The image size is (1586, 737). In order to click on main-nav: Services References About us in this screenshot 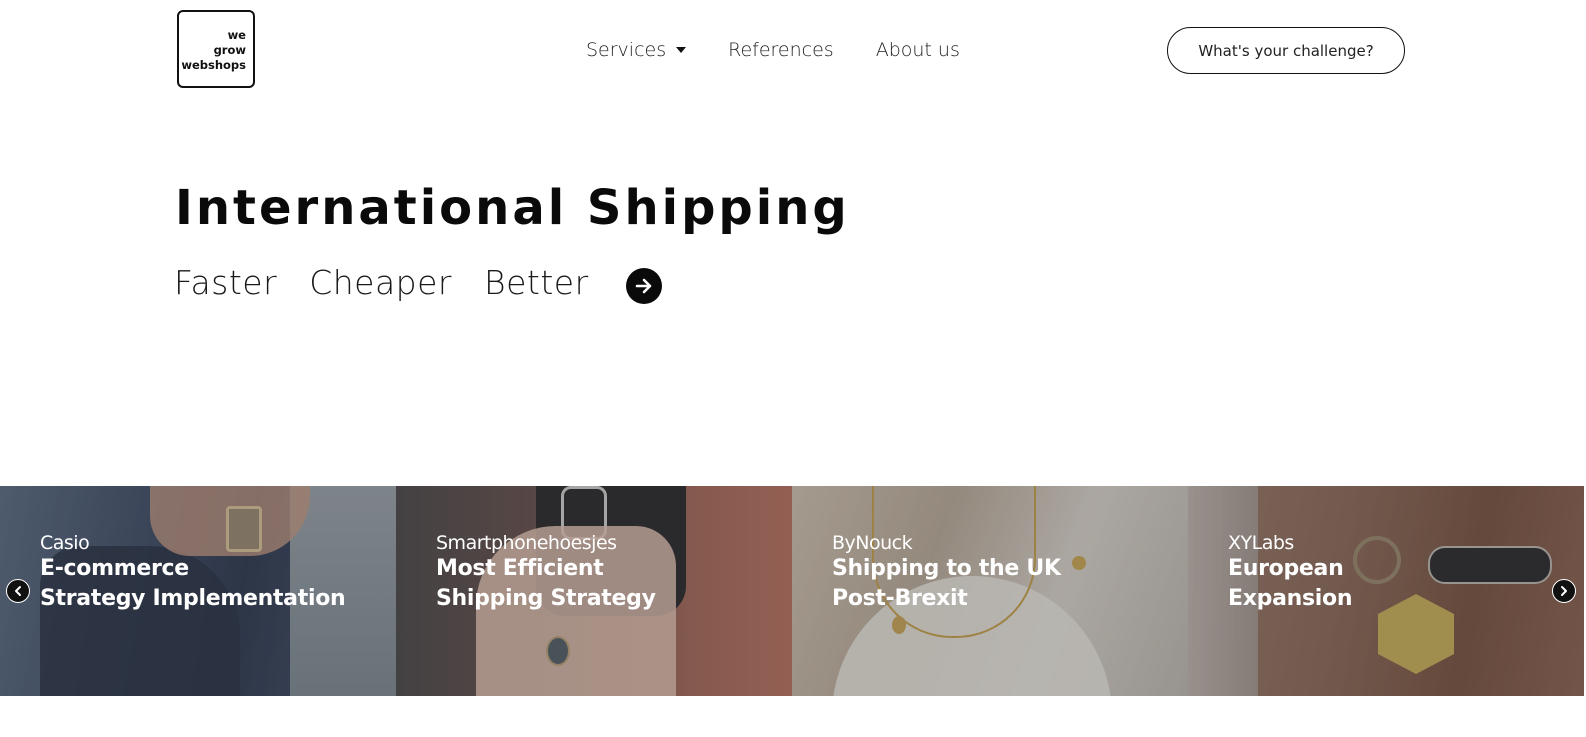, I will do `click(794, 50)`.